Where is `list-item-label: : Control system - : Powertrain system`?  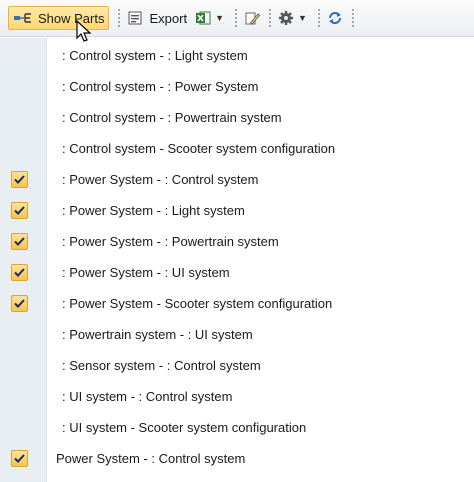 list-item-label: : Control system - : Powertrain system is located at coordinates (172, 117).